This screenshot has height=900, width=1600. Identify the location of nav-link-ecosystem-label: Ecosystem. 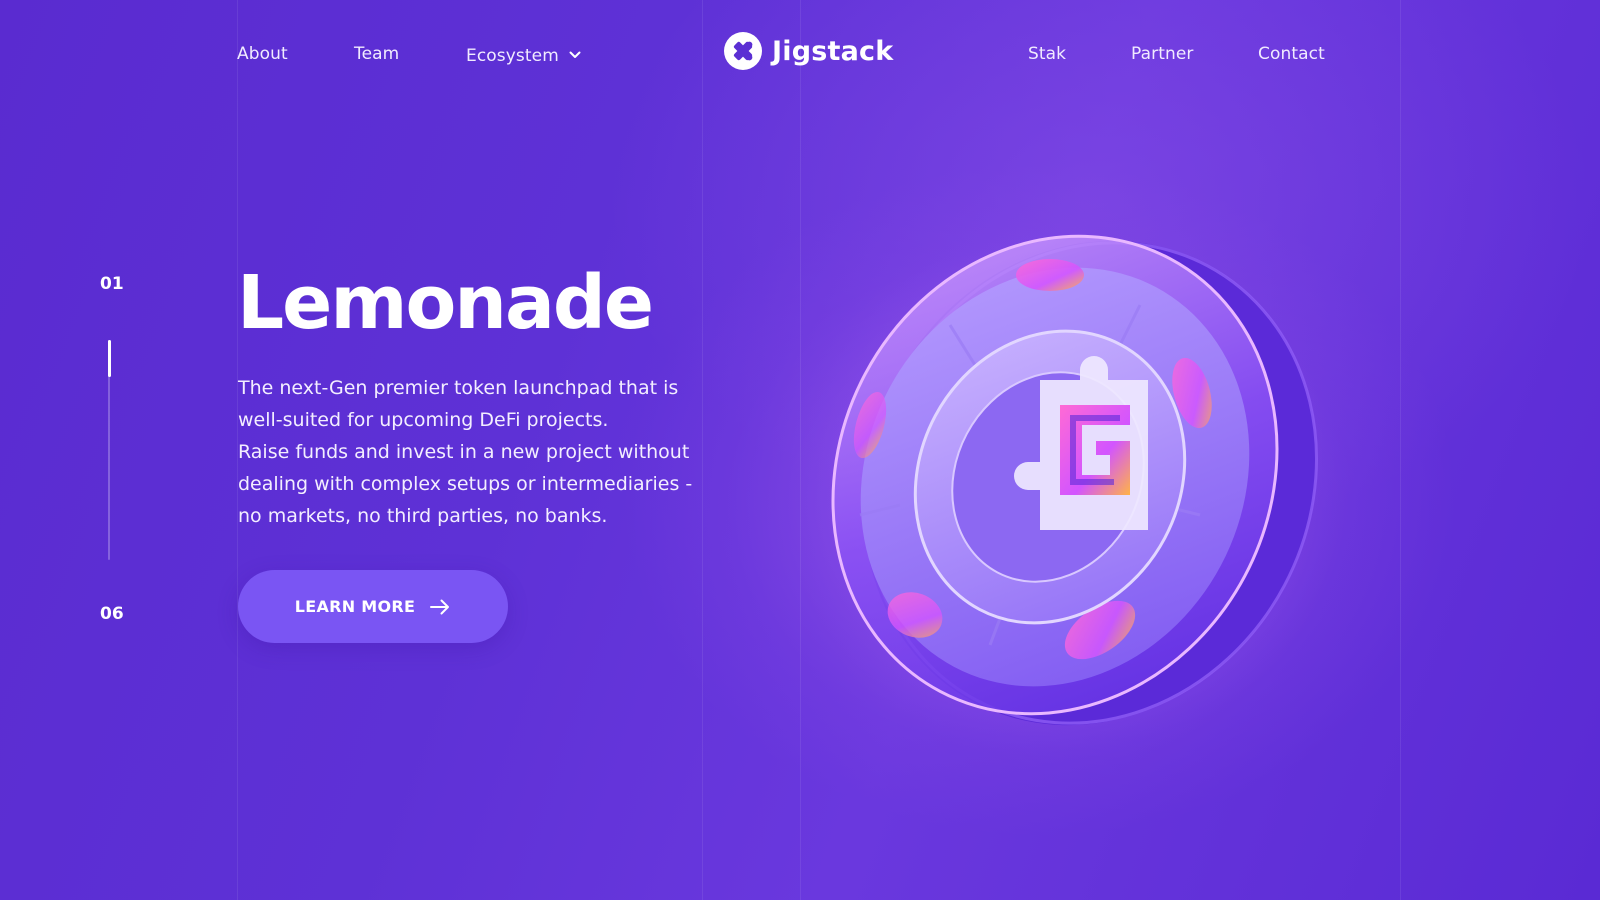
(512, 56).